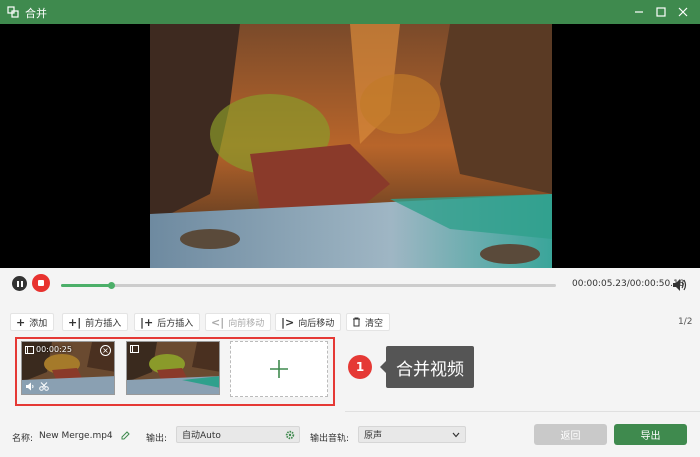 This screenshot has width=700, height=457. I want to click on playback-bar: 00:00:05.23/00:00:50.18, so click(350, 287).